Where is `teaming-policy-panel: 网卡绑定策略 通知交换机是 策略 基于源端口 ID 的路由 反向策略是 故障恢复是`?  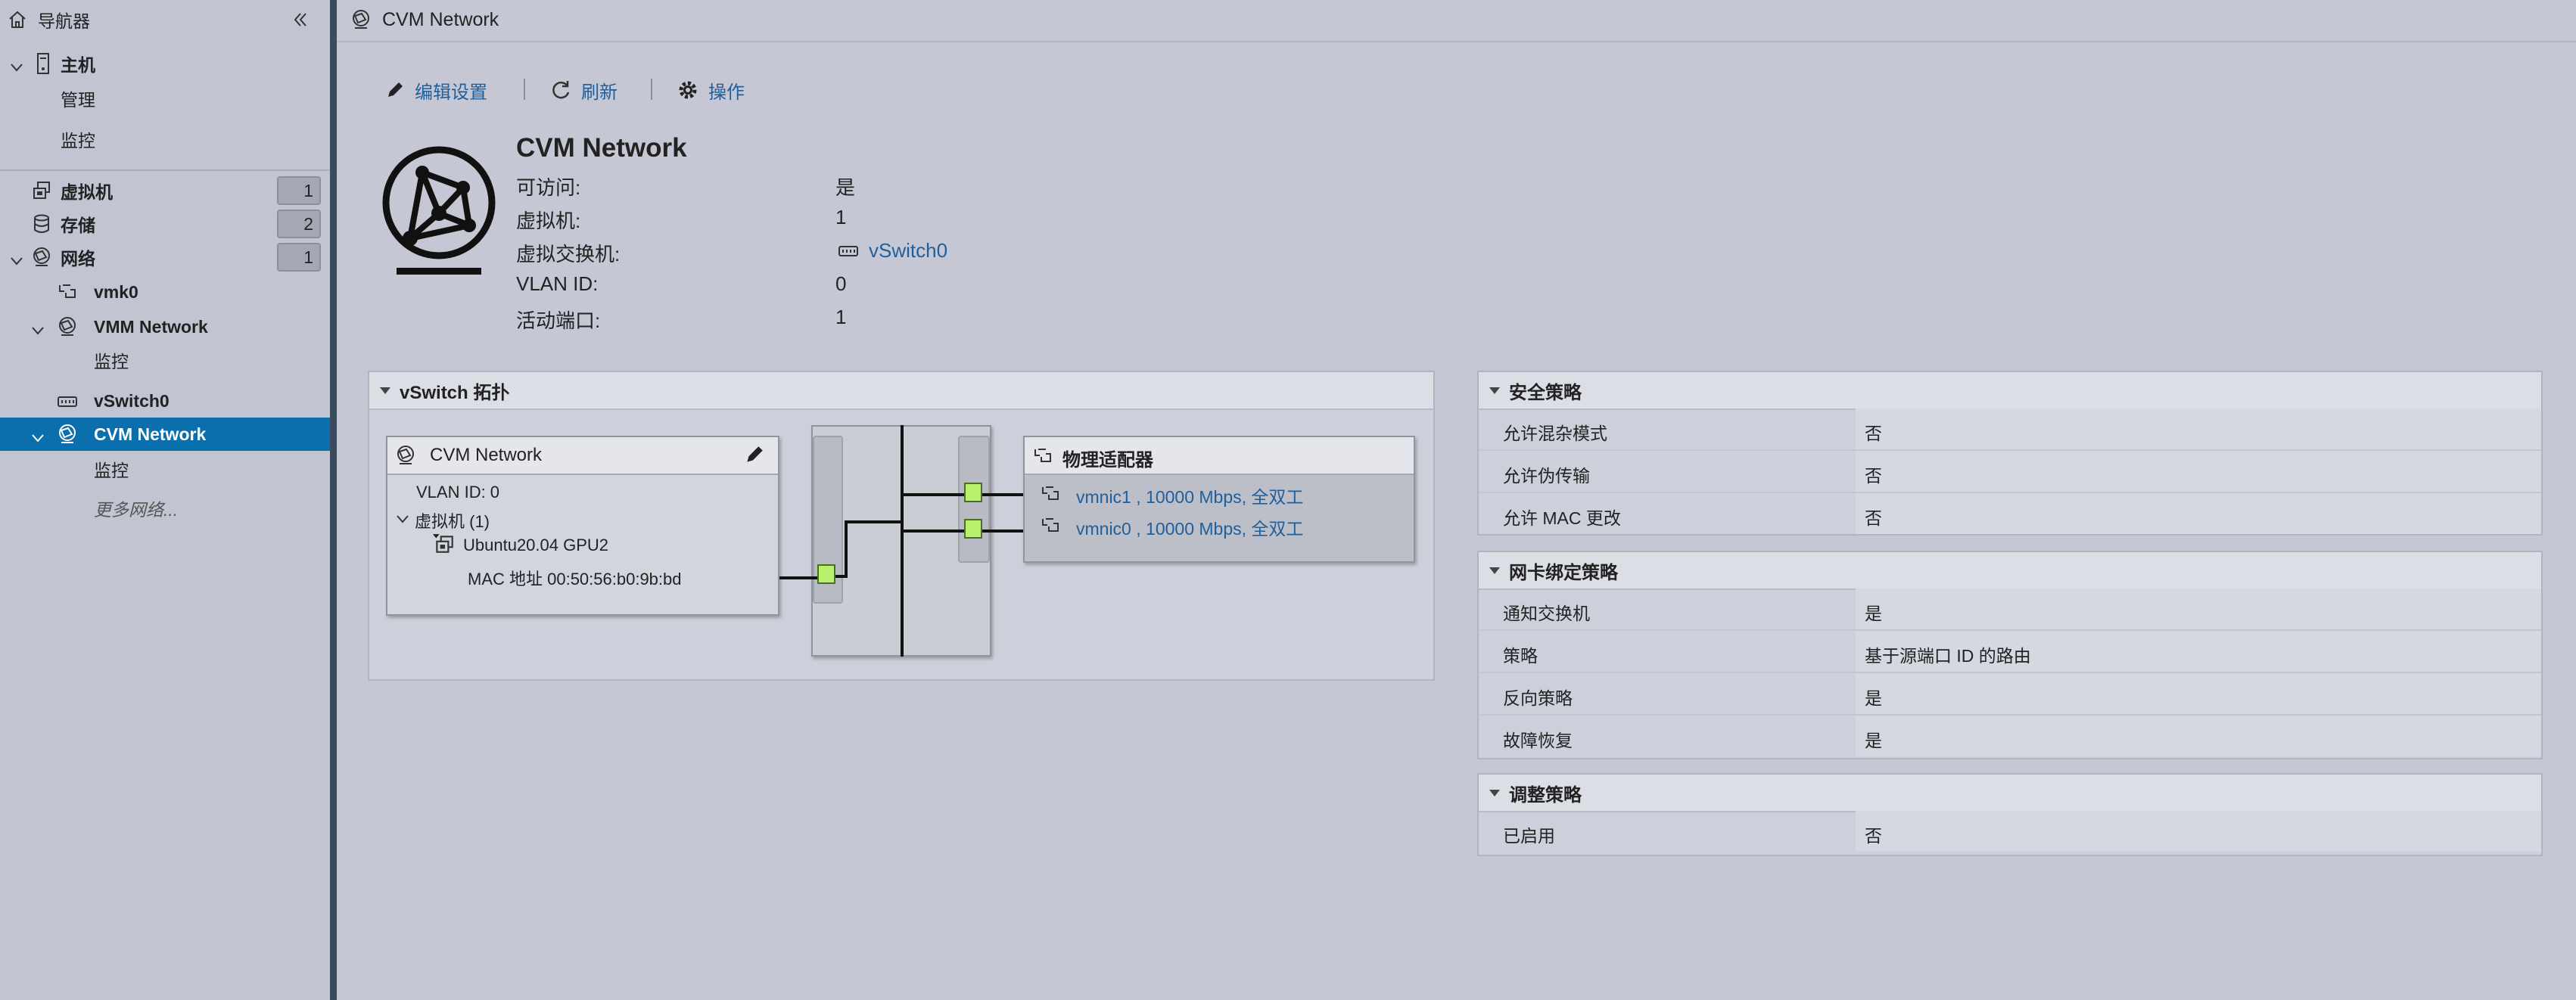
teaming-policy-panel: 网卡绑定策略 通知交换机是 策略 基于源端口 ID 的路由 反向策略是 故障恢复是 is located at coordinates (2010, 655).